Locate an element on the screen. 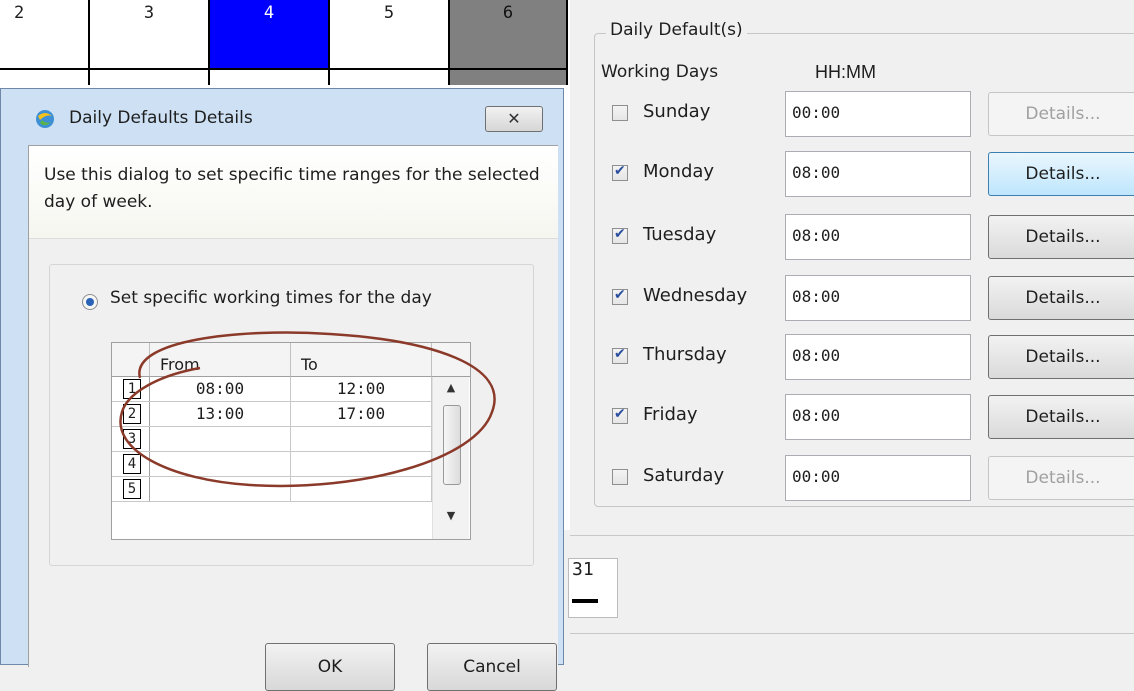 The width and height of the screenshot is (1134, 691). row-number-cell: 3 is located at coordinates (131, 439).